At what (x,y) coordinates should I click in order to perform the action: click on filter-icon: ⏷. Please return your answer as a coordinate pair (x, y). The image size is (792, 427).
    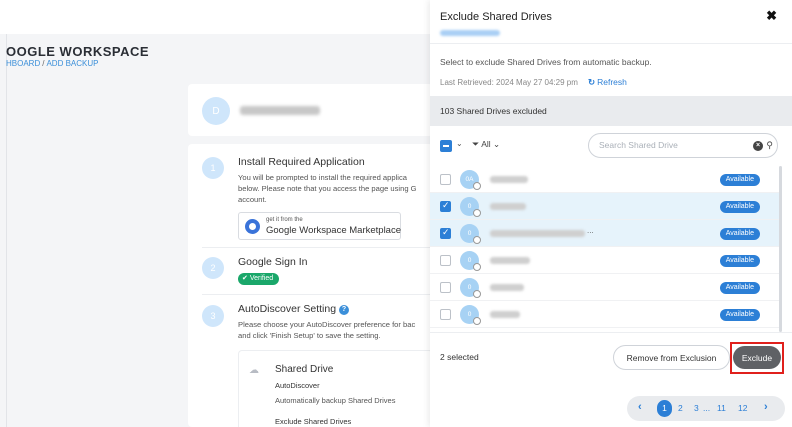
    Looking at the image, I should click on (476, 144).